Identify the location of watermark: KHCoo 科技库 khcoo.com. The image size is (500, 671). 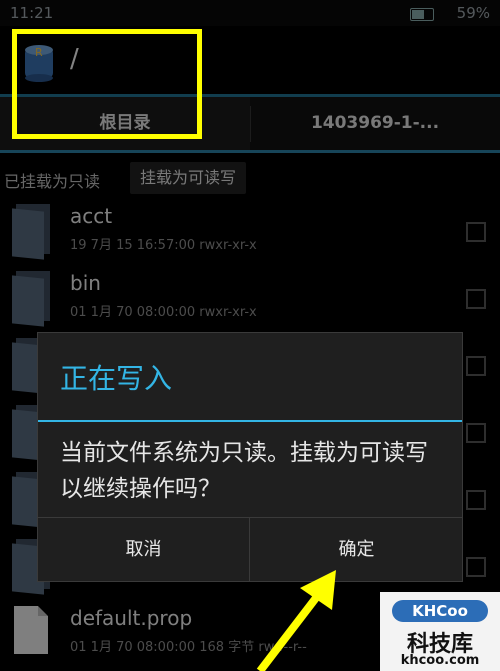
(440, 631).